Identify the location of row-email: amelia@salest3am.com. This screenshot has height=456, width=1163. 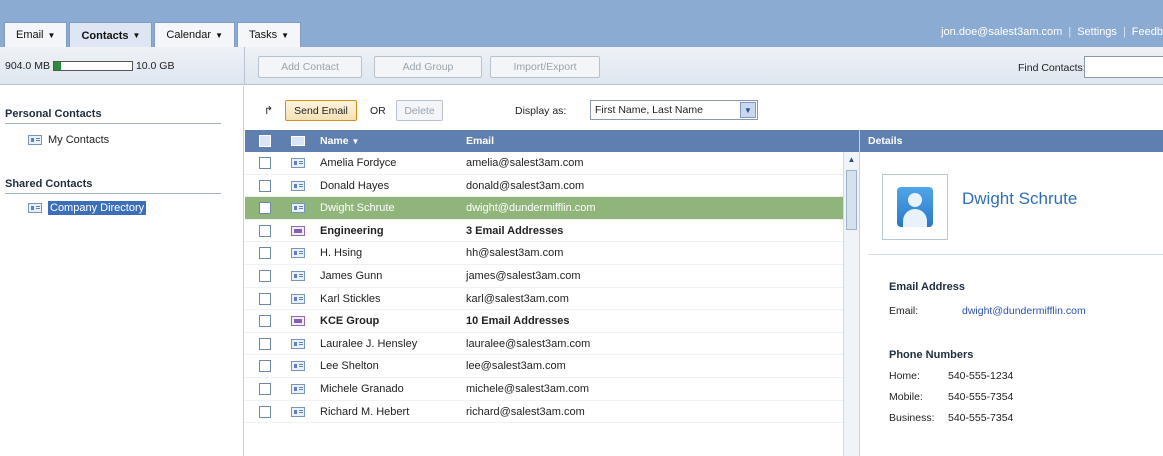
(525, 163).